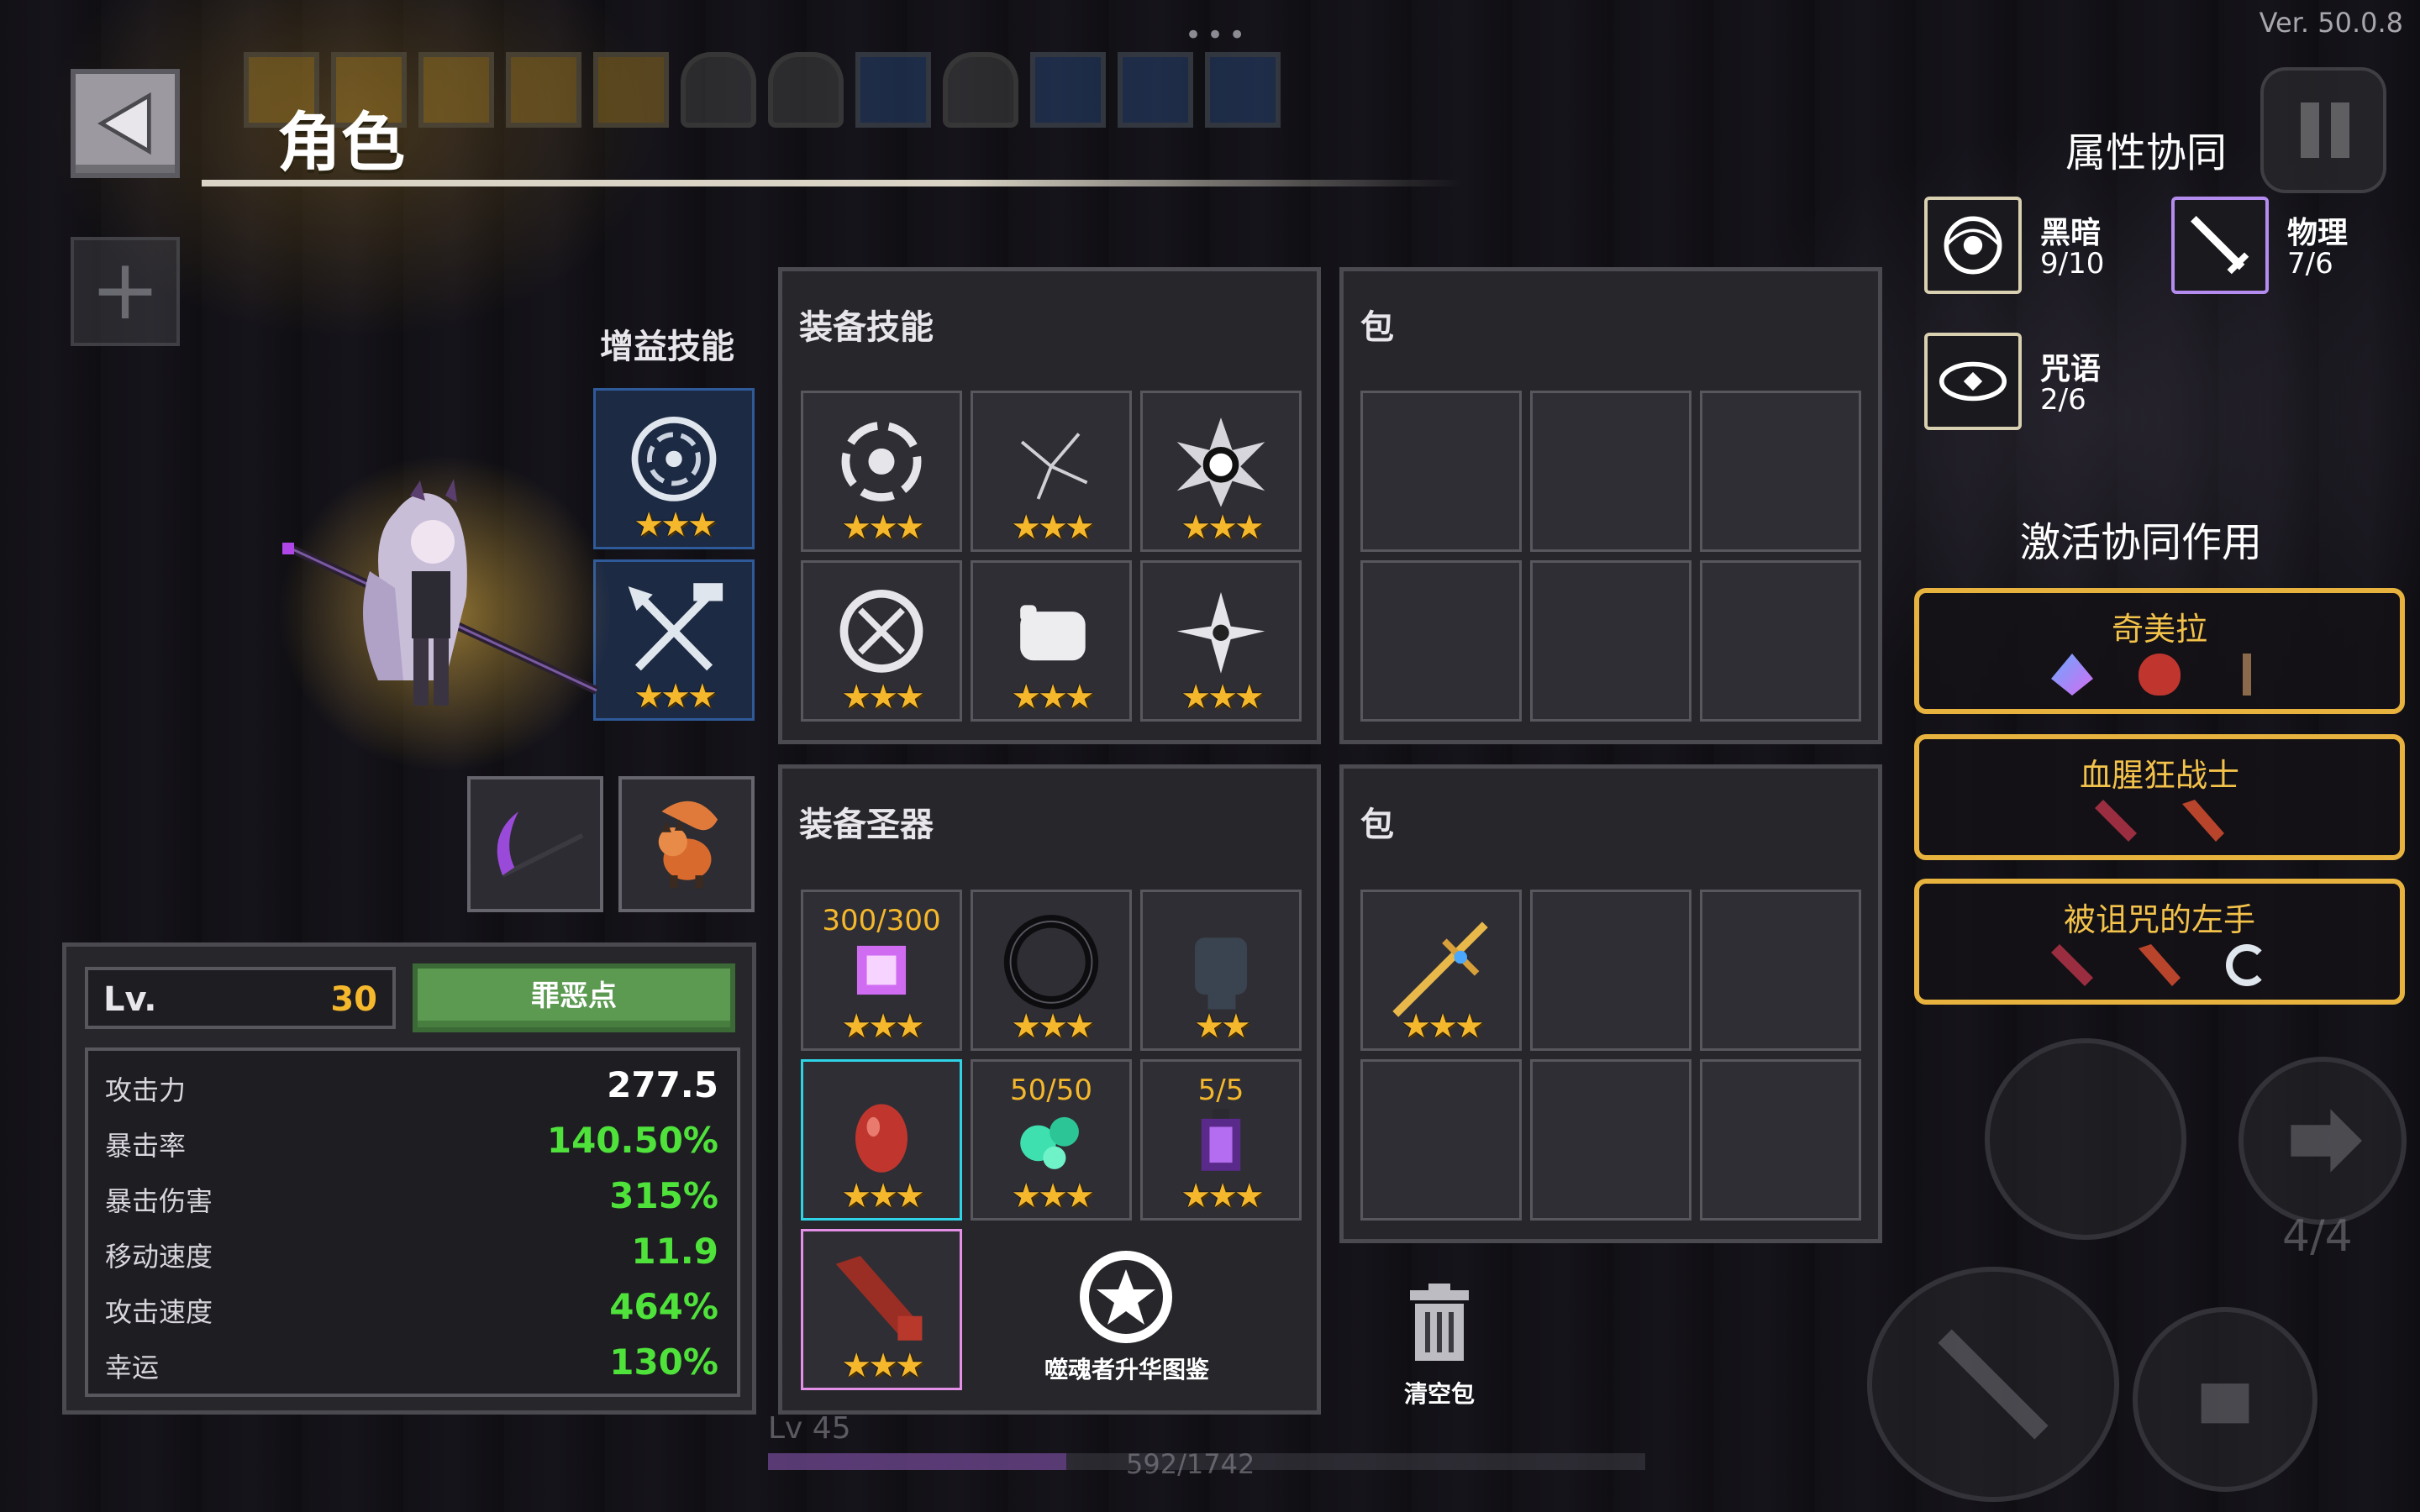  I want to click on title-underline, so click(832, 183).